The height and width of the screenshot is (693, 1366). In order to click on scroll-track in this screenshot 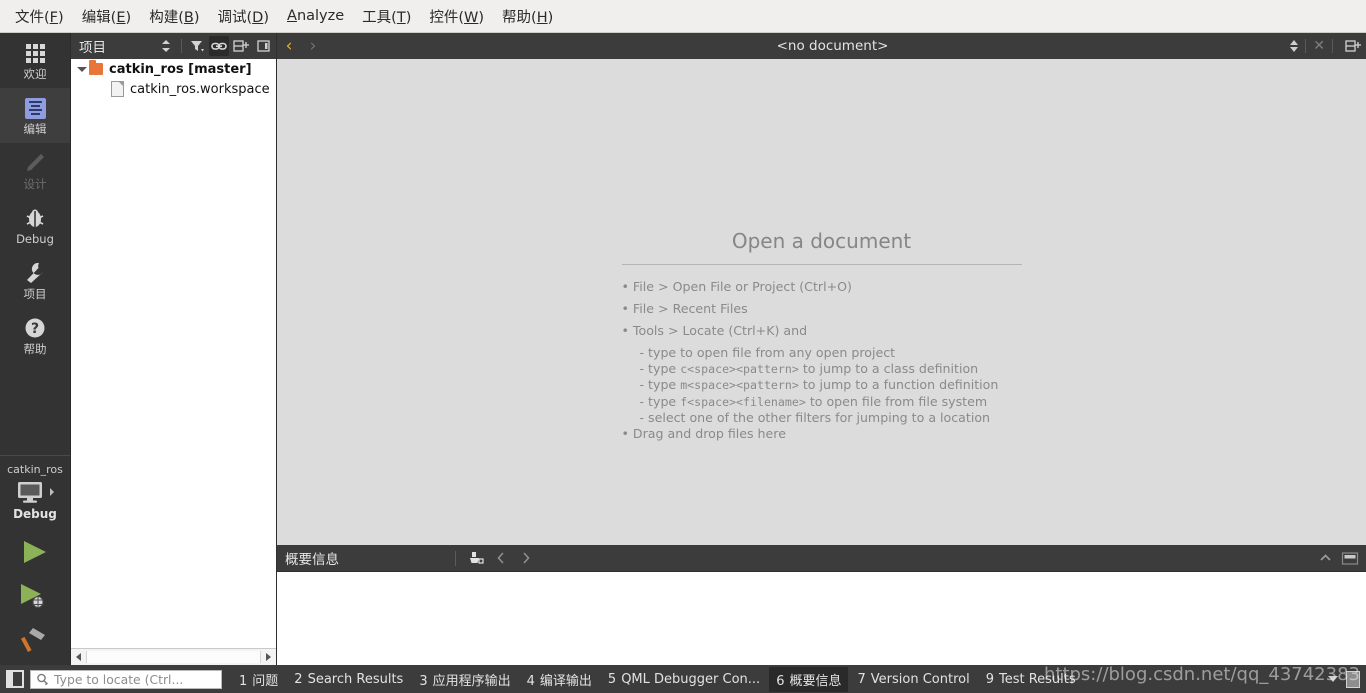, I will do `click(173, 657)`.